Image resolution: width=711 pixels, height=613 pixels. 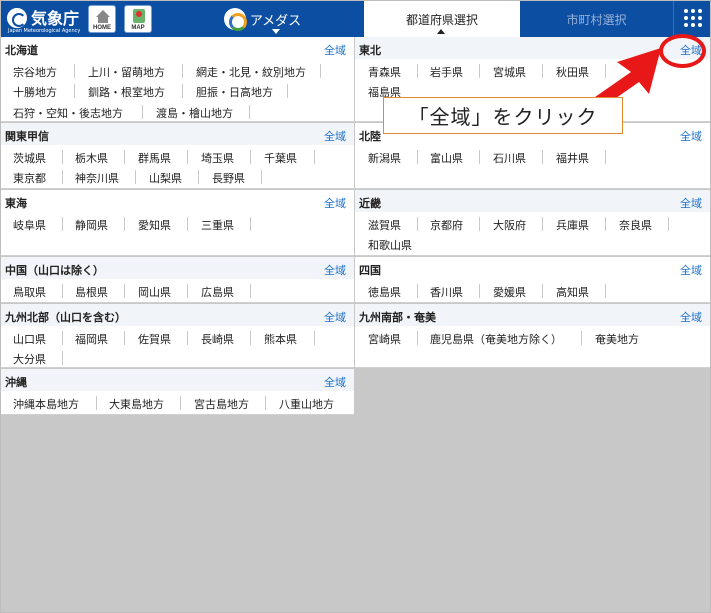 I want to click on area-link: 茨城県, so click(x=29, y=158).